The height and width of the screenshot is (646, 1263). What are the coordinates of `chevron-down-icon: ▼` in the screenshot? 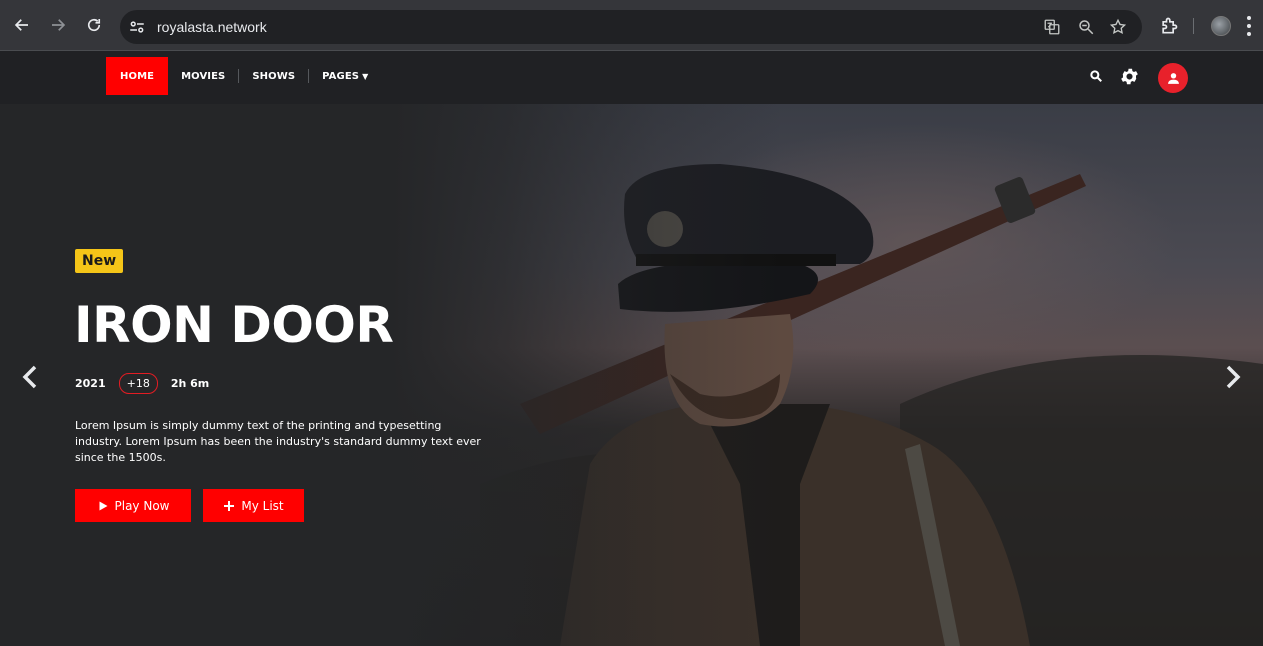 It's located at (365, 76).